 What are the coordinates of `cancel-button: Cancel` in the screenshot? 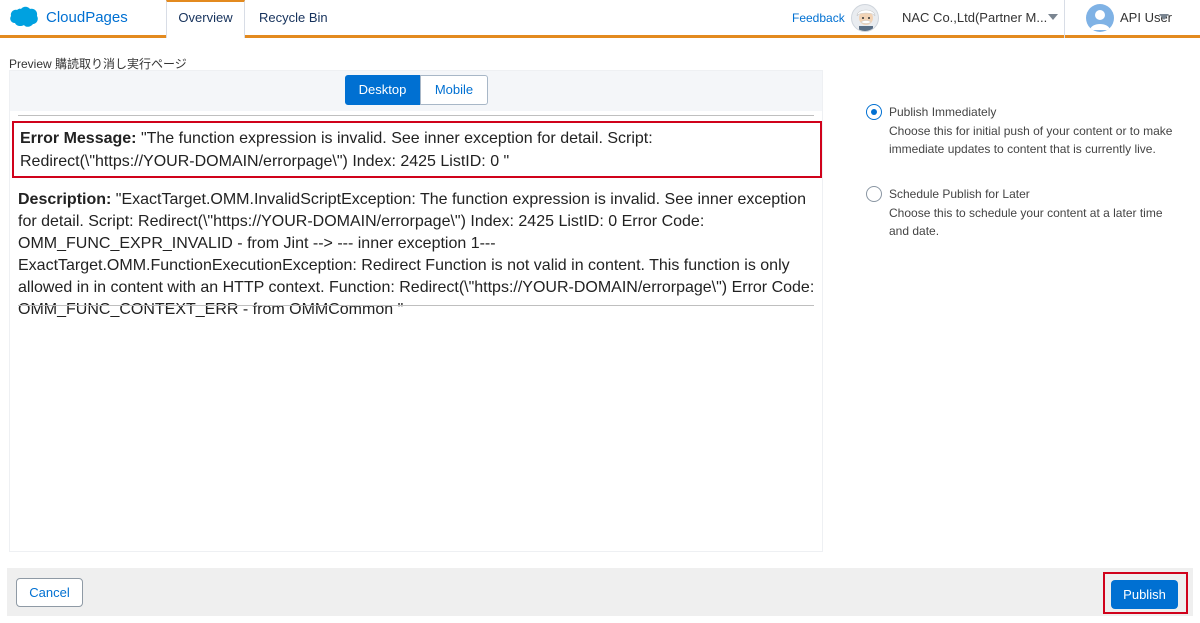 It's located at (49, 592).